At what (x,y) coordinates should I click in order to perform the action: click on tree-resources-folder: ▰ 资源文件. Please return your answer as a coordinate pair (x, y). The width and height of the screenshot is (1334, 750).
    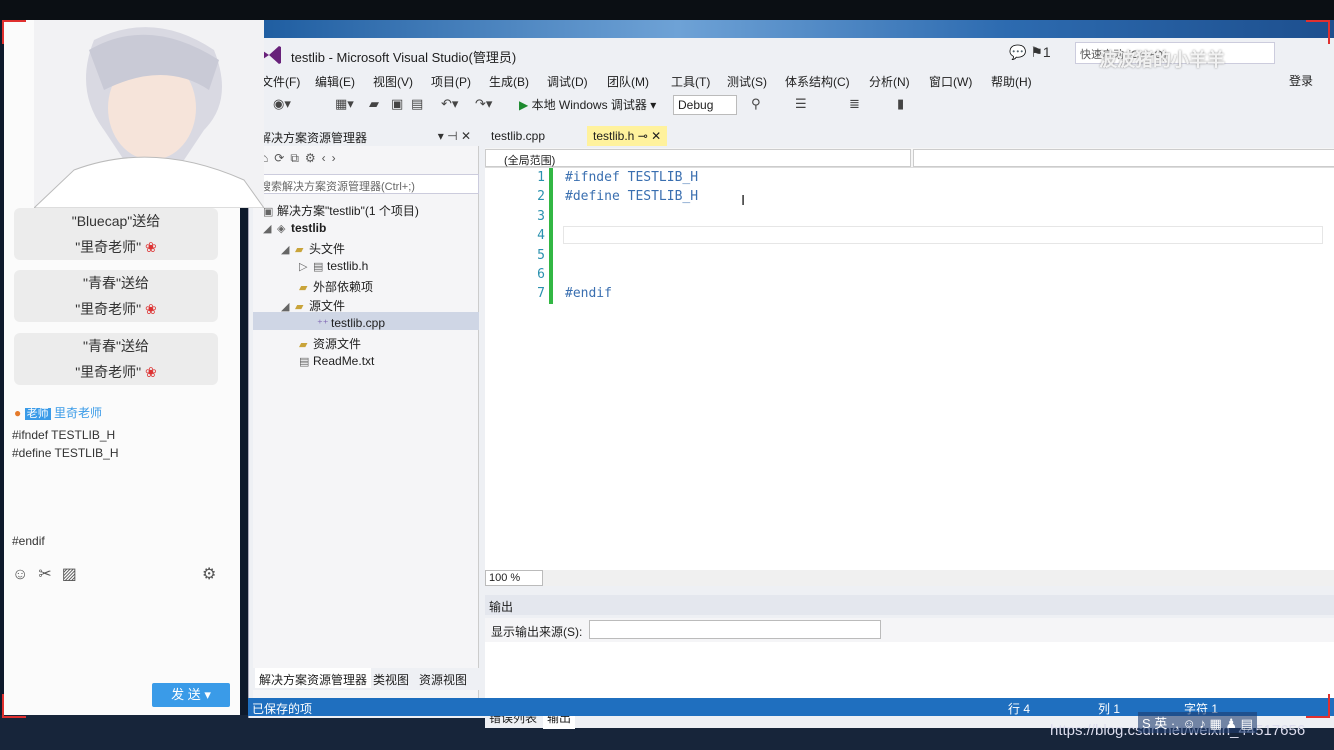
    Looking at the image, I should click on (330, 343).